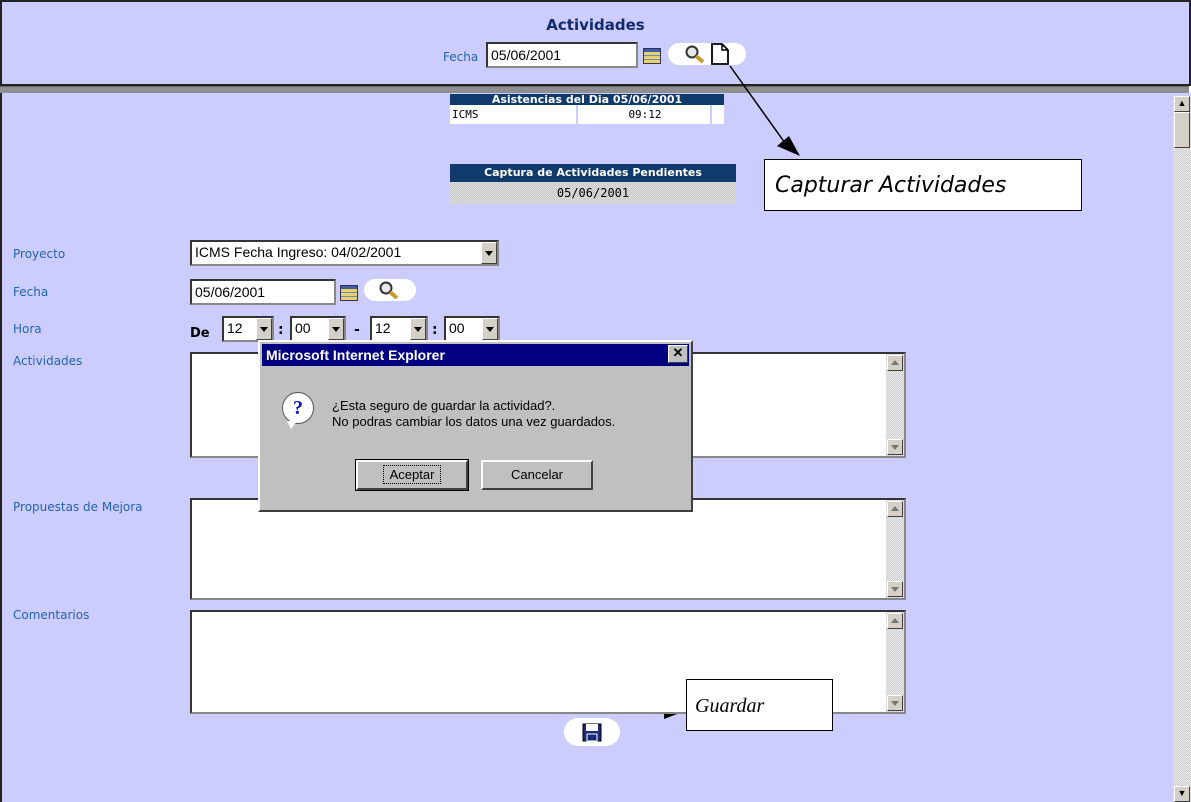 Image resolution: width=1191 pixels, height=802 pixels. I want to click on comentarios-label: Comentarios, so click(51, 615).